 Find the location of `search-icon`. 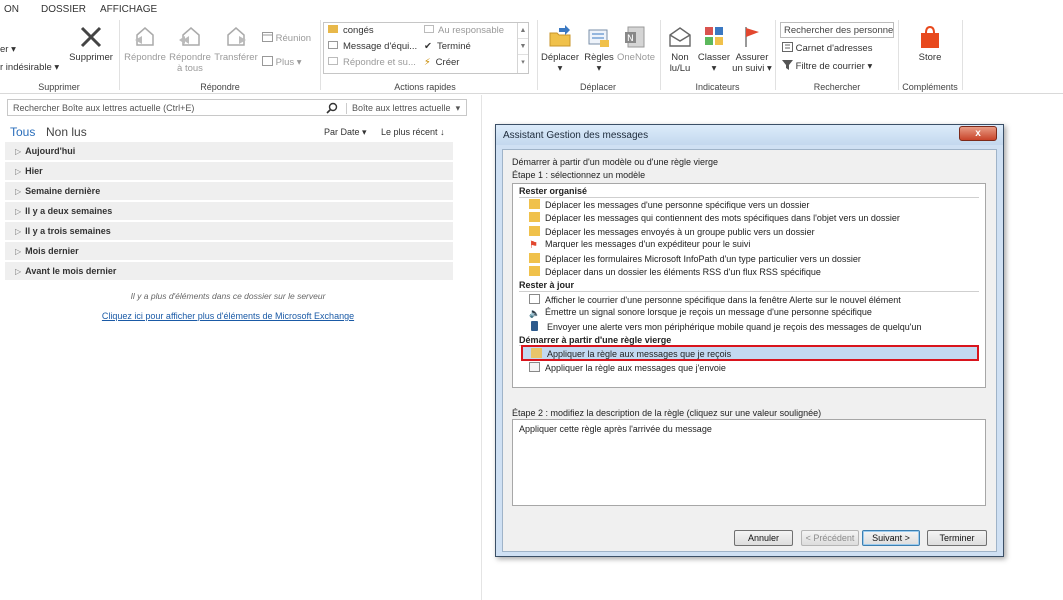

search-icon is located at coordinates (332, 108).